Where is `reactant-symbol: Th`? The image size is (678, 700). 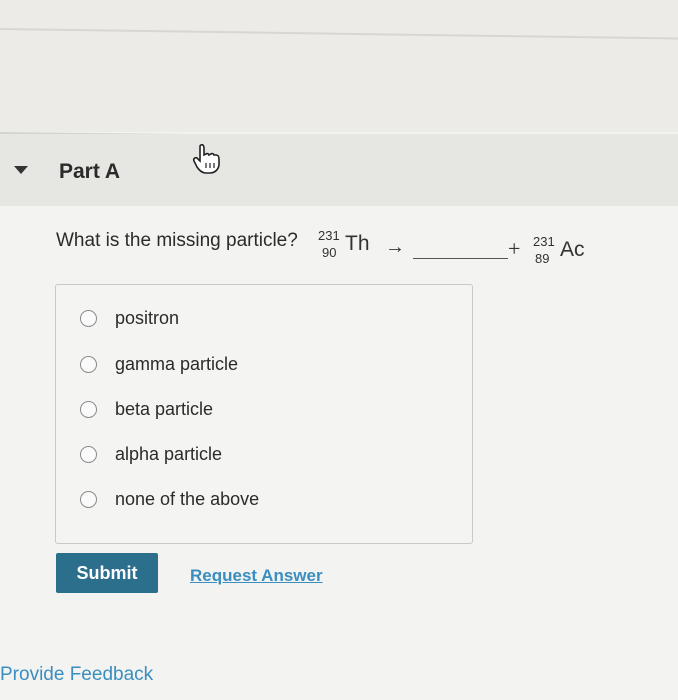
reactant-symbol: Th is located at coordinates (357, 243).